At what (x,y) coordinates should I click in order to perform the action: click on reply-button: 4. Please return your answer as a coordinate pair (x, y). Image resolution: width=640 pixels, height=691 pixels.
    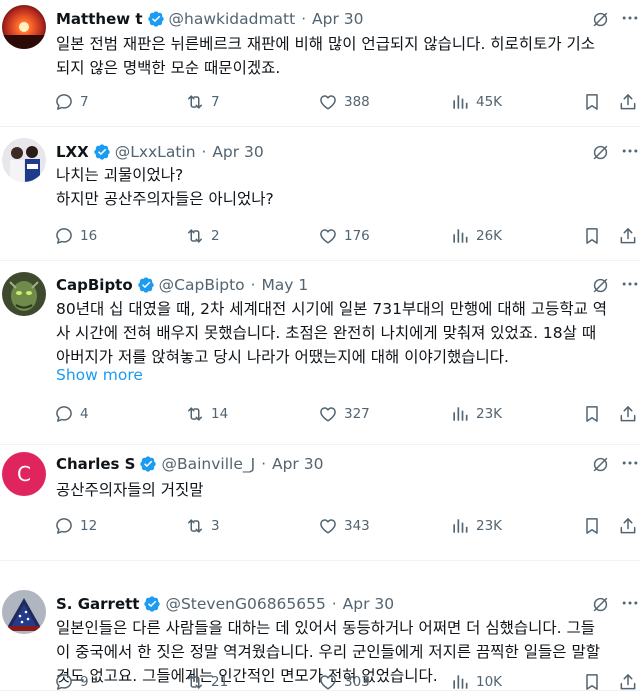
    Looking at the image, I should click on (71, 414).